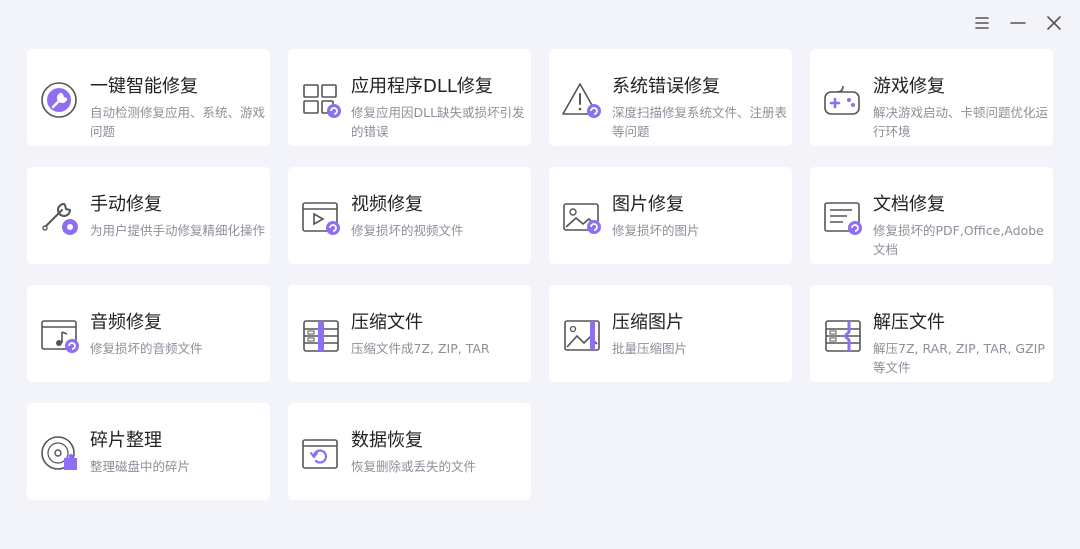 This screenshot has height=549, width=1080. Describe the element at coordinates (648, 204) in the screenshot. I see `card-title: 图片修复` at that location.